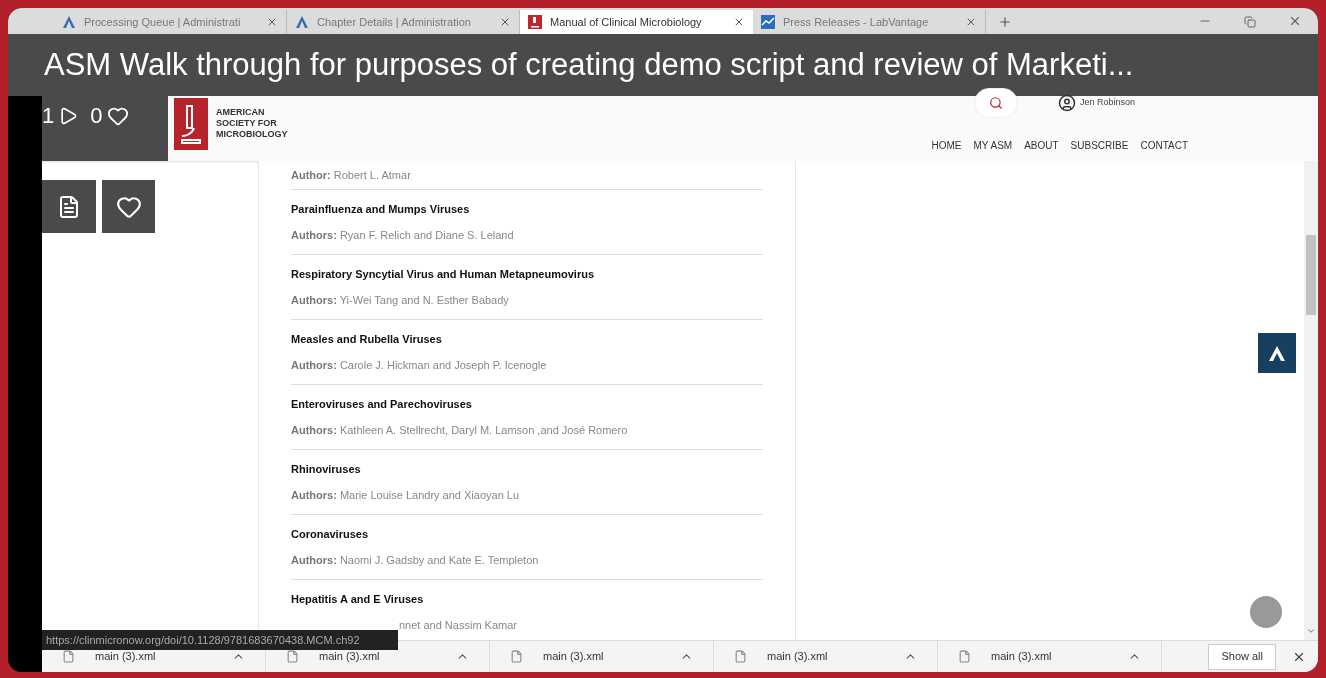 Image resolution: width=1326 pixels, height=678 pixels. What do you see at coordinates (241, 112) in the screenshot?
I see `logo-text: AMERICAN` at bounding box center [241, 112].